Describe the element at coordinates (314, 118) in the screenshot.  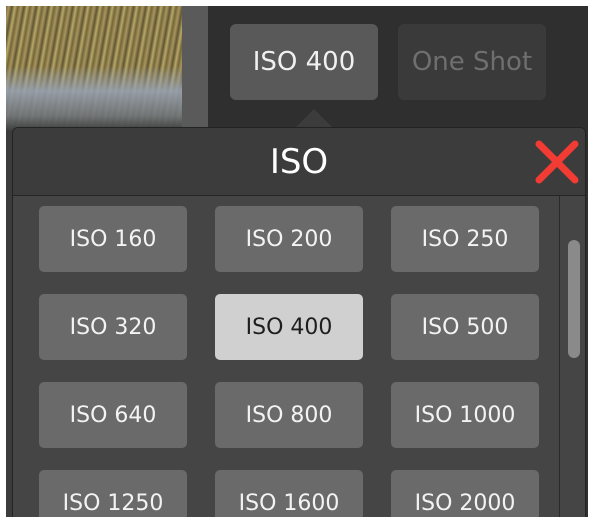
I see `popover-arrow` at that location.